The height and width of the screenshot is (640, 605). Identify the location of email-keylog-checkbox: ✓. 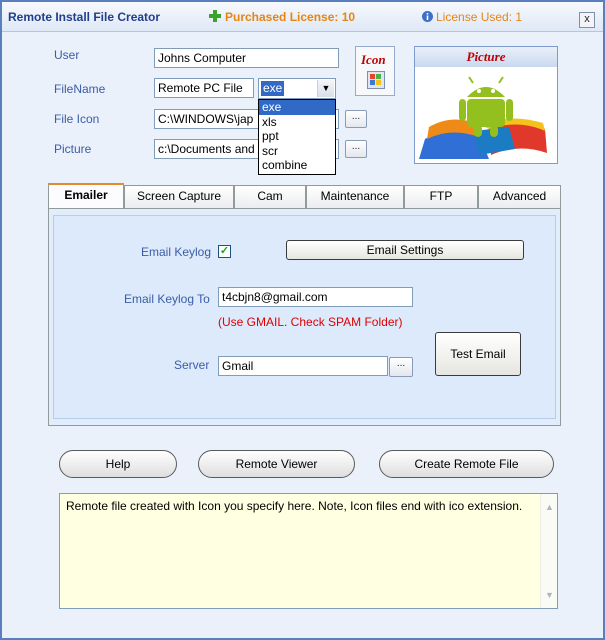
(224, 251).